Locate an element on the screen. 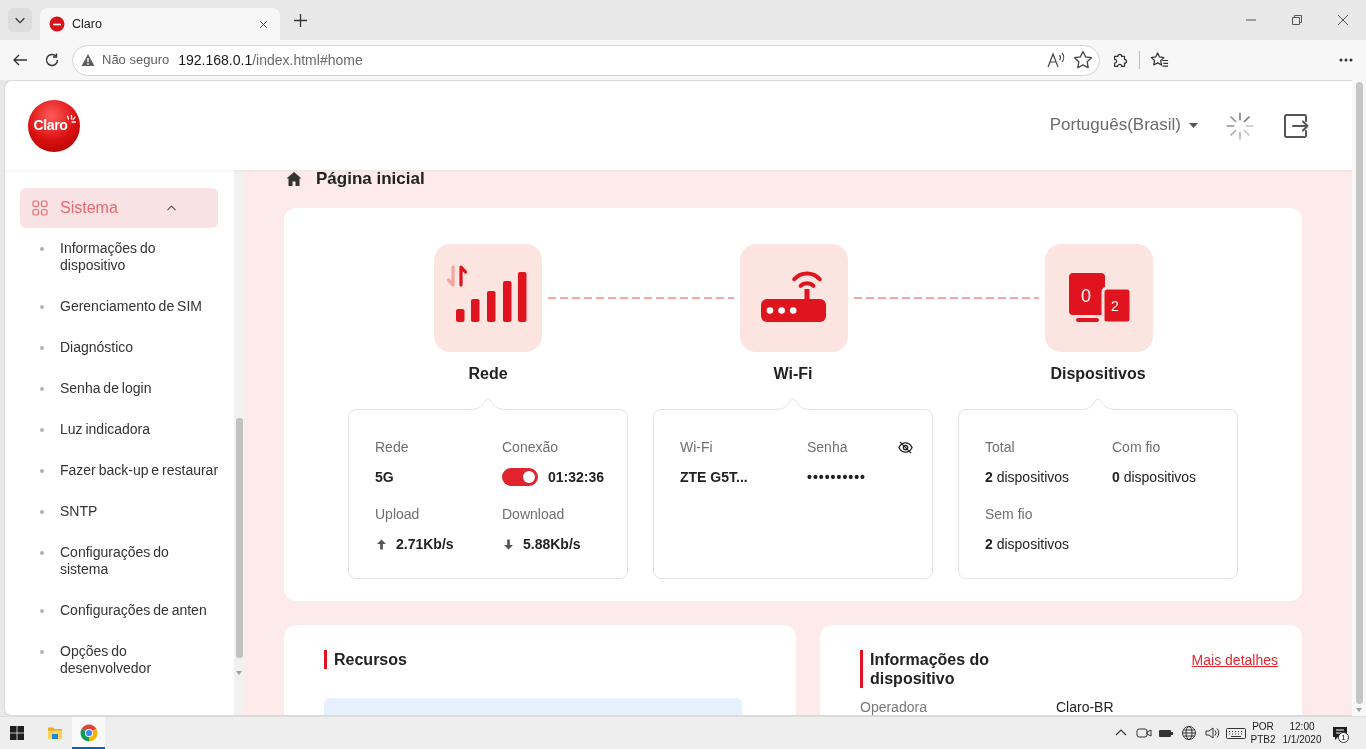 This screenshot has height=749, width=1366. signal-bars-icon is located at coordinates (488, 298).